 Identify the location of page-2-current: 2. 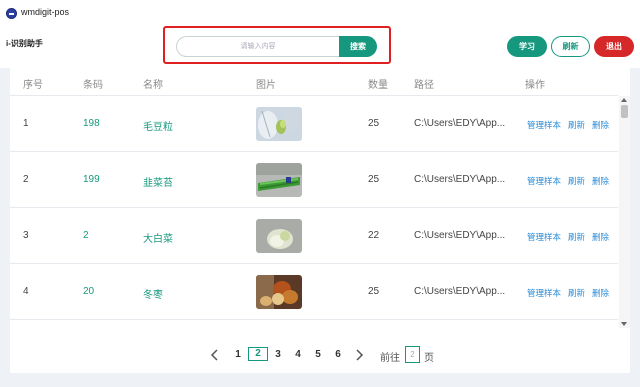
(258, 354).